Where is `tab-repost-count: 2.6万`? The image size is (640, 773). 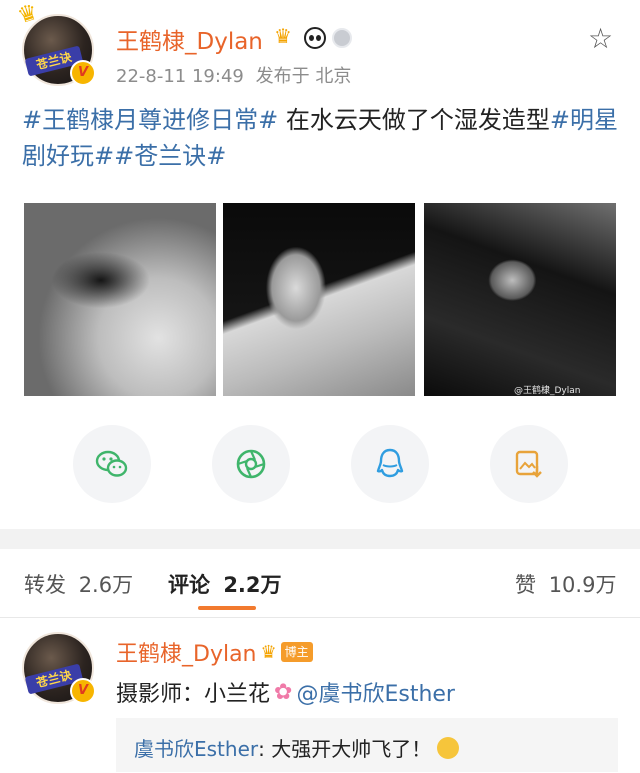
tab-repost-count: 2.6万 is located at coordinates (106, 585).